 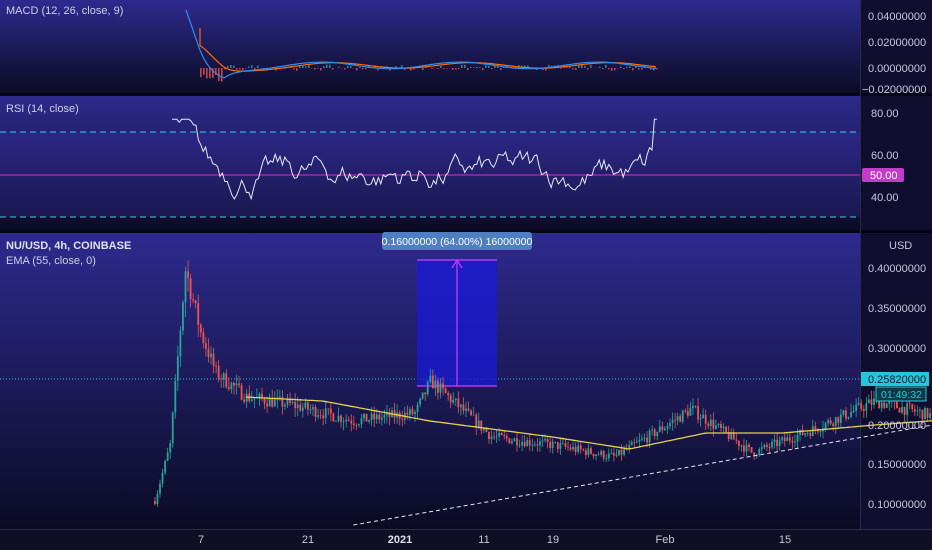 I want to click on time-axis-label: 19, so click(x=553, y=540).